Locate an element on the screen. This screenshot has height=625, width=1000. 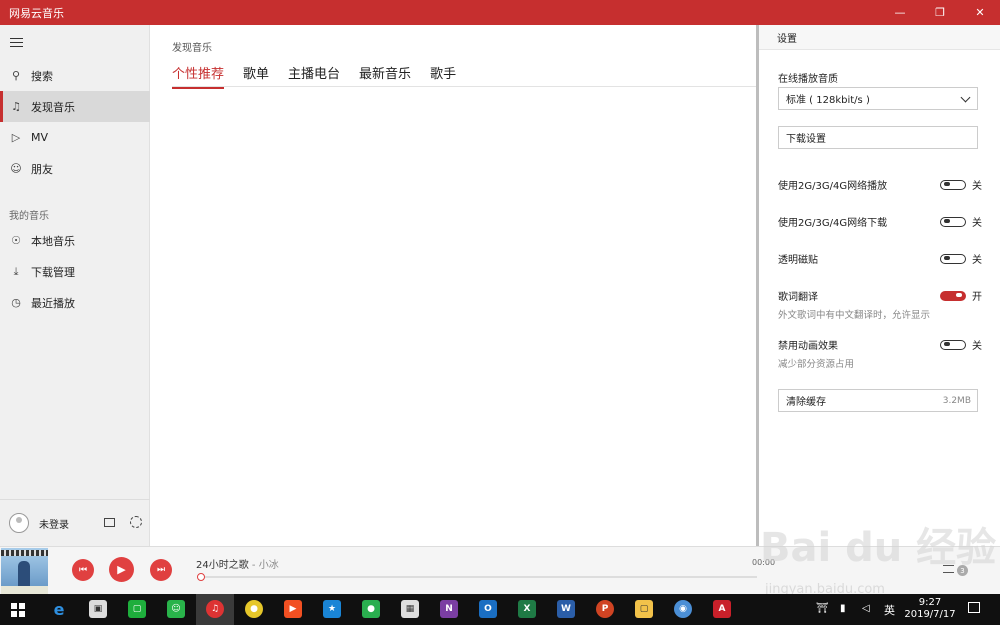
app-icon-yellow: ● is located at coordinates (254, 609).